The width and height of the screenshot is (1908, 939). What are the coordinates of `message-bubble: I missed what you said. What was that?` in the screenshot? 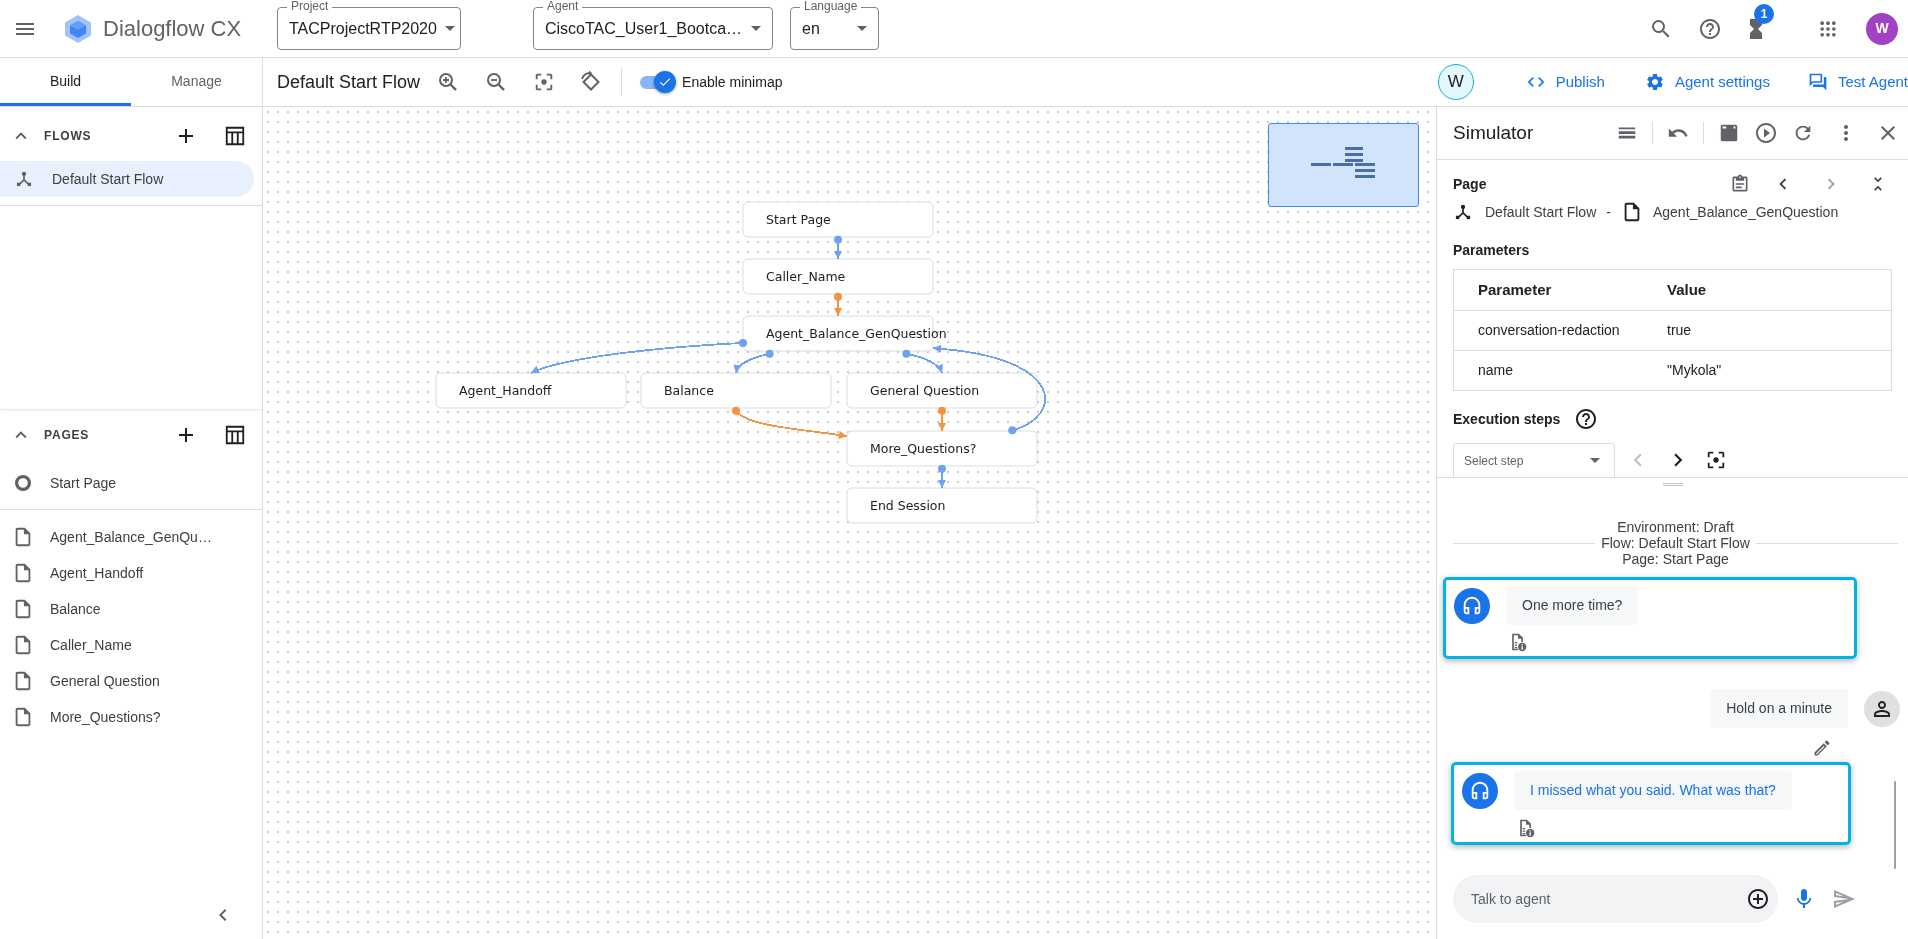 It's located at (1653, 791).